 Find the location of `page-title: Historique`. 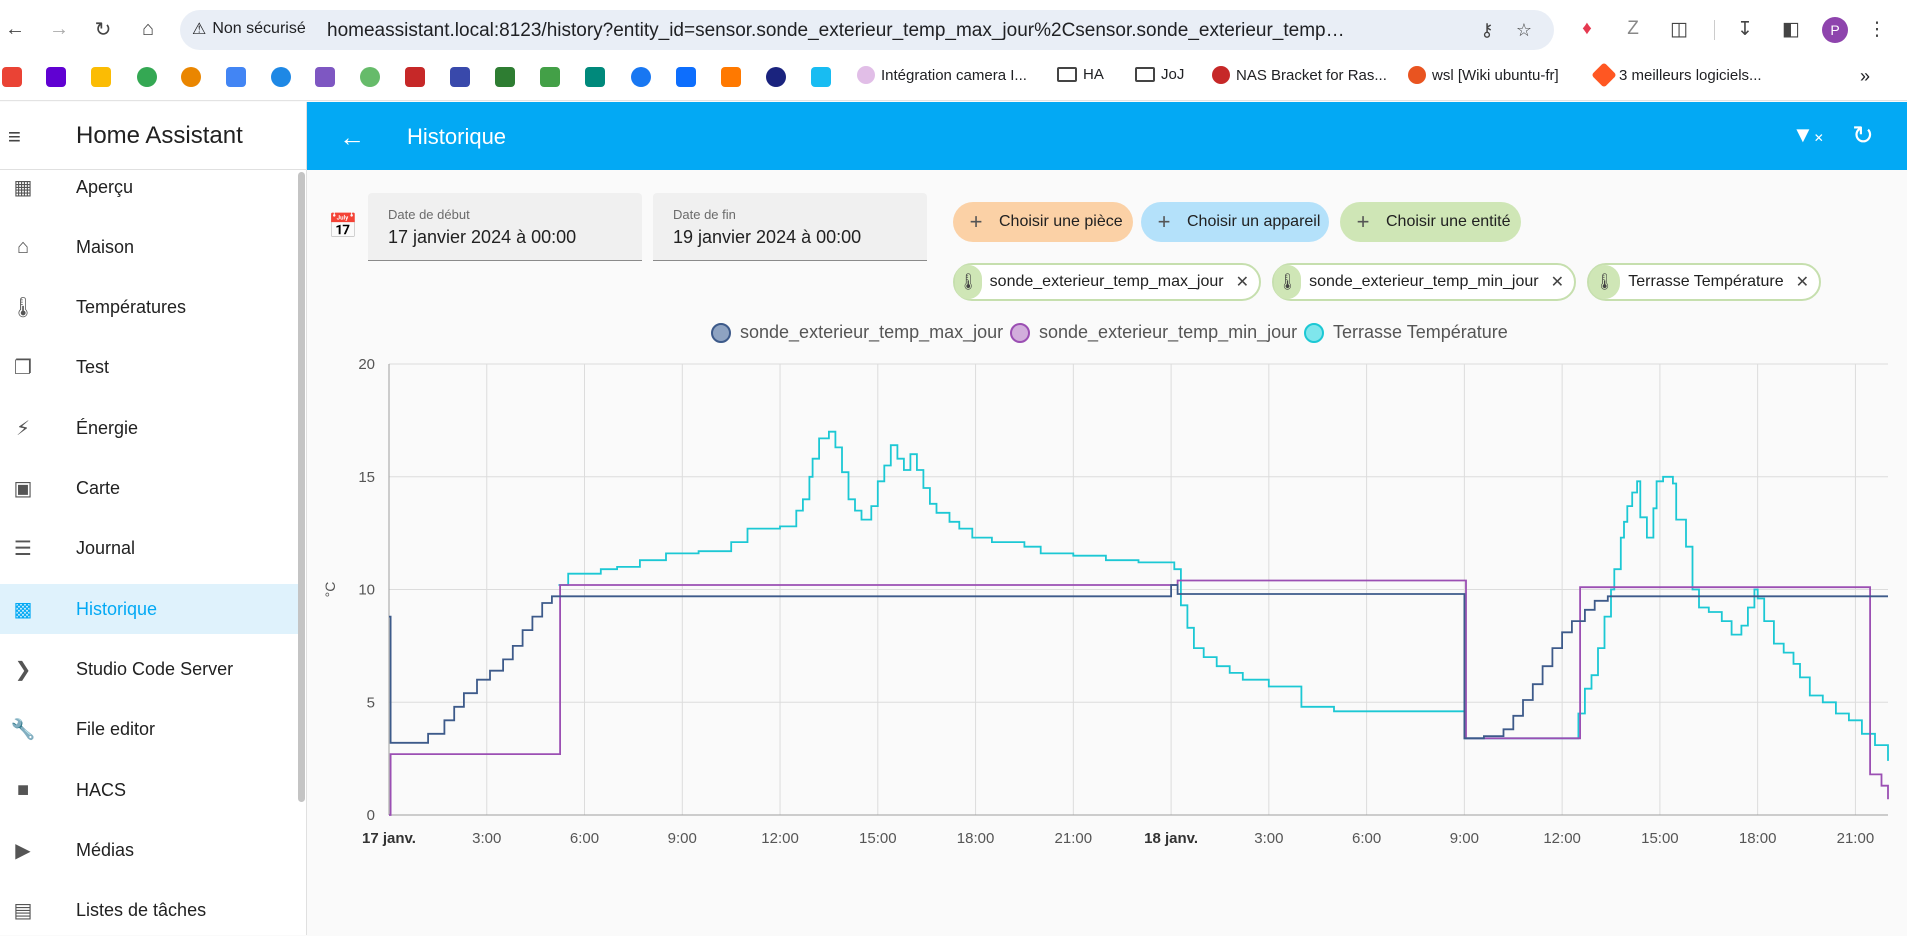

page-title: Historique is located at coordinates (457, 136).